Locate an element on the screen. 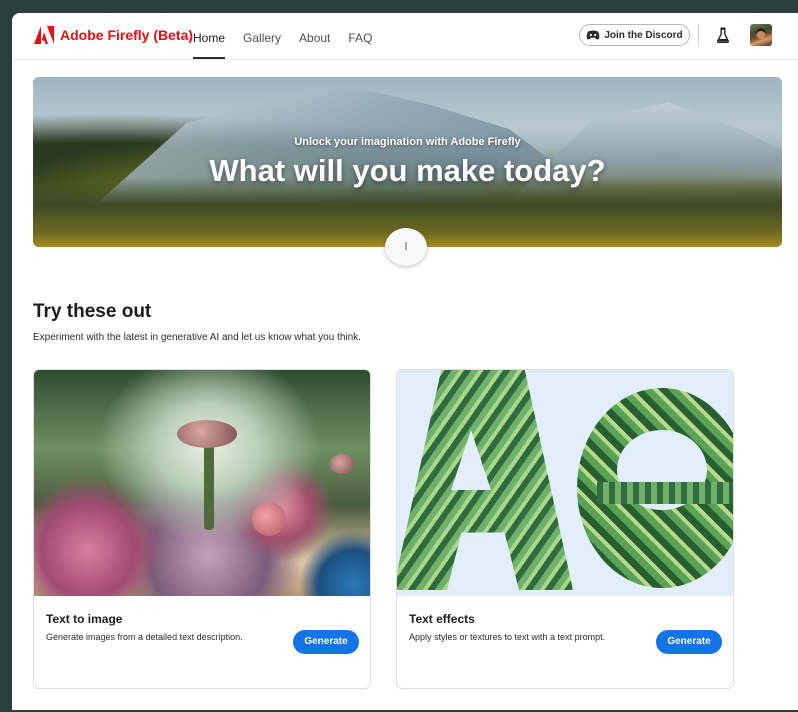  flask-icon is located at coordinates (723, 35).